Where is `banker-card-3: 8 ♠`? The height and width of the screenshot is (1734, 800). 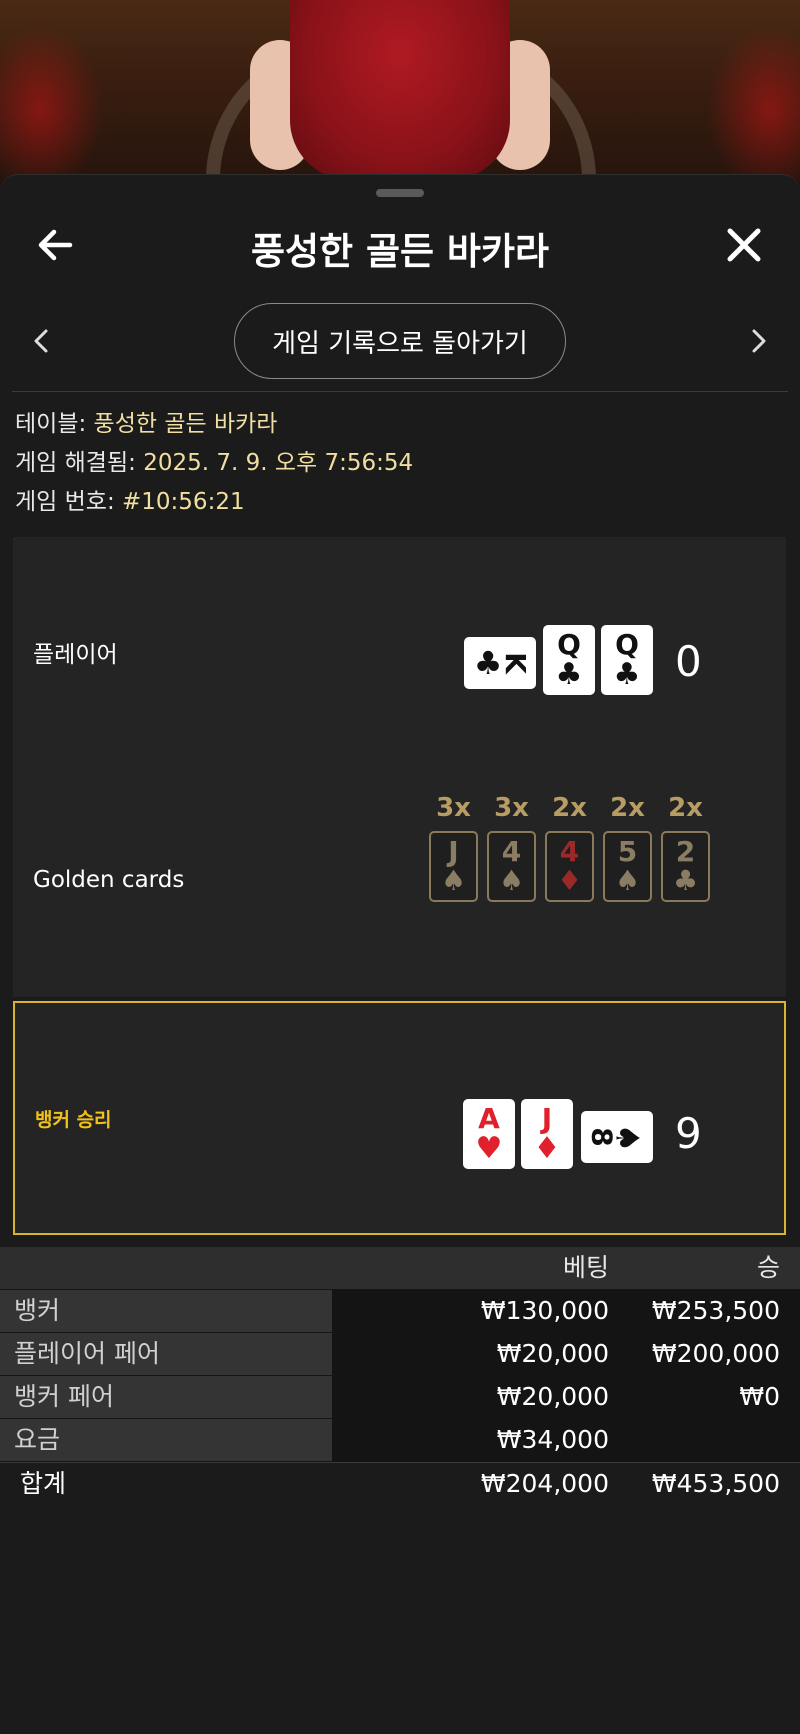
banker-card-3: 8 ♠ is located at coordinates (617, 1137).